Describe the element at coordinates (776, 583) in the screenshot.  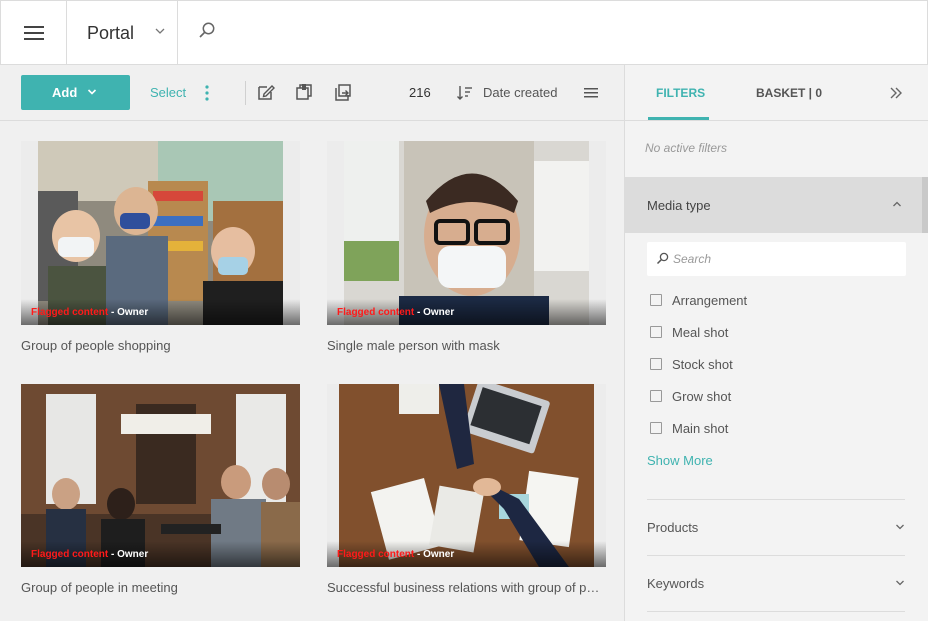
I see `keywords-section-header: Keywords` at that location.